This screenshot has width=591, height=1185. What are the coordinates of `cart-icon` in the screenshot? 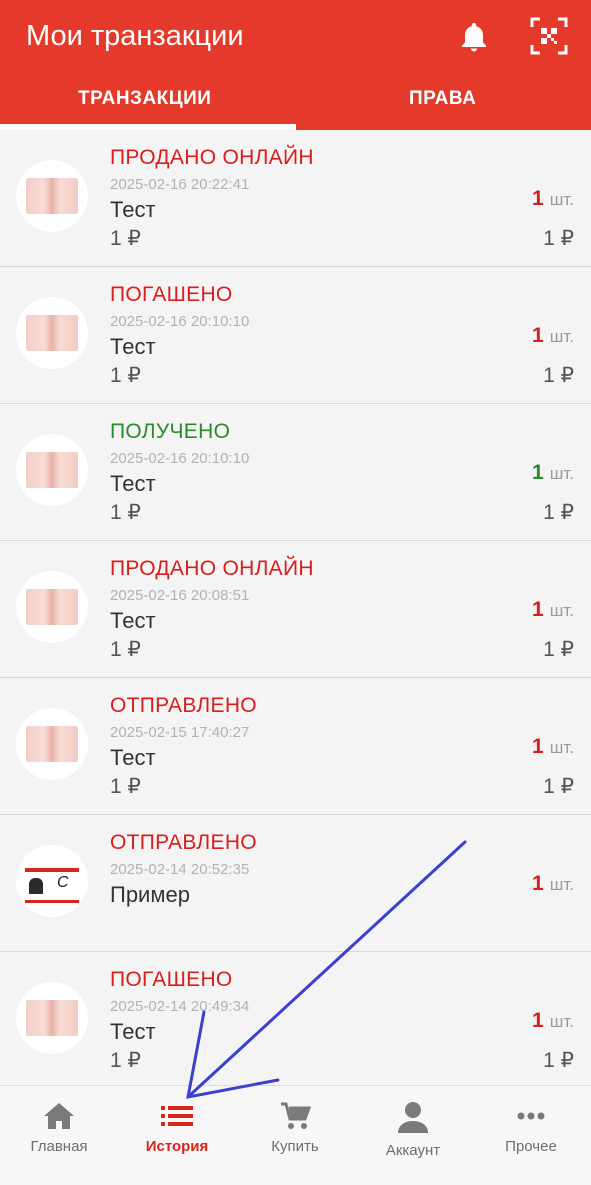 It's located at (296, 1115).